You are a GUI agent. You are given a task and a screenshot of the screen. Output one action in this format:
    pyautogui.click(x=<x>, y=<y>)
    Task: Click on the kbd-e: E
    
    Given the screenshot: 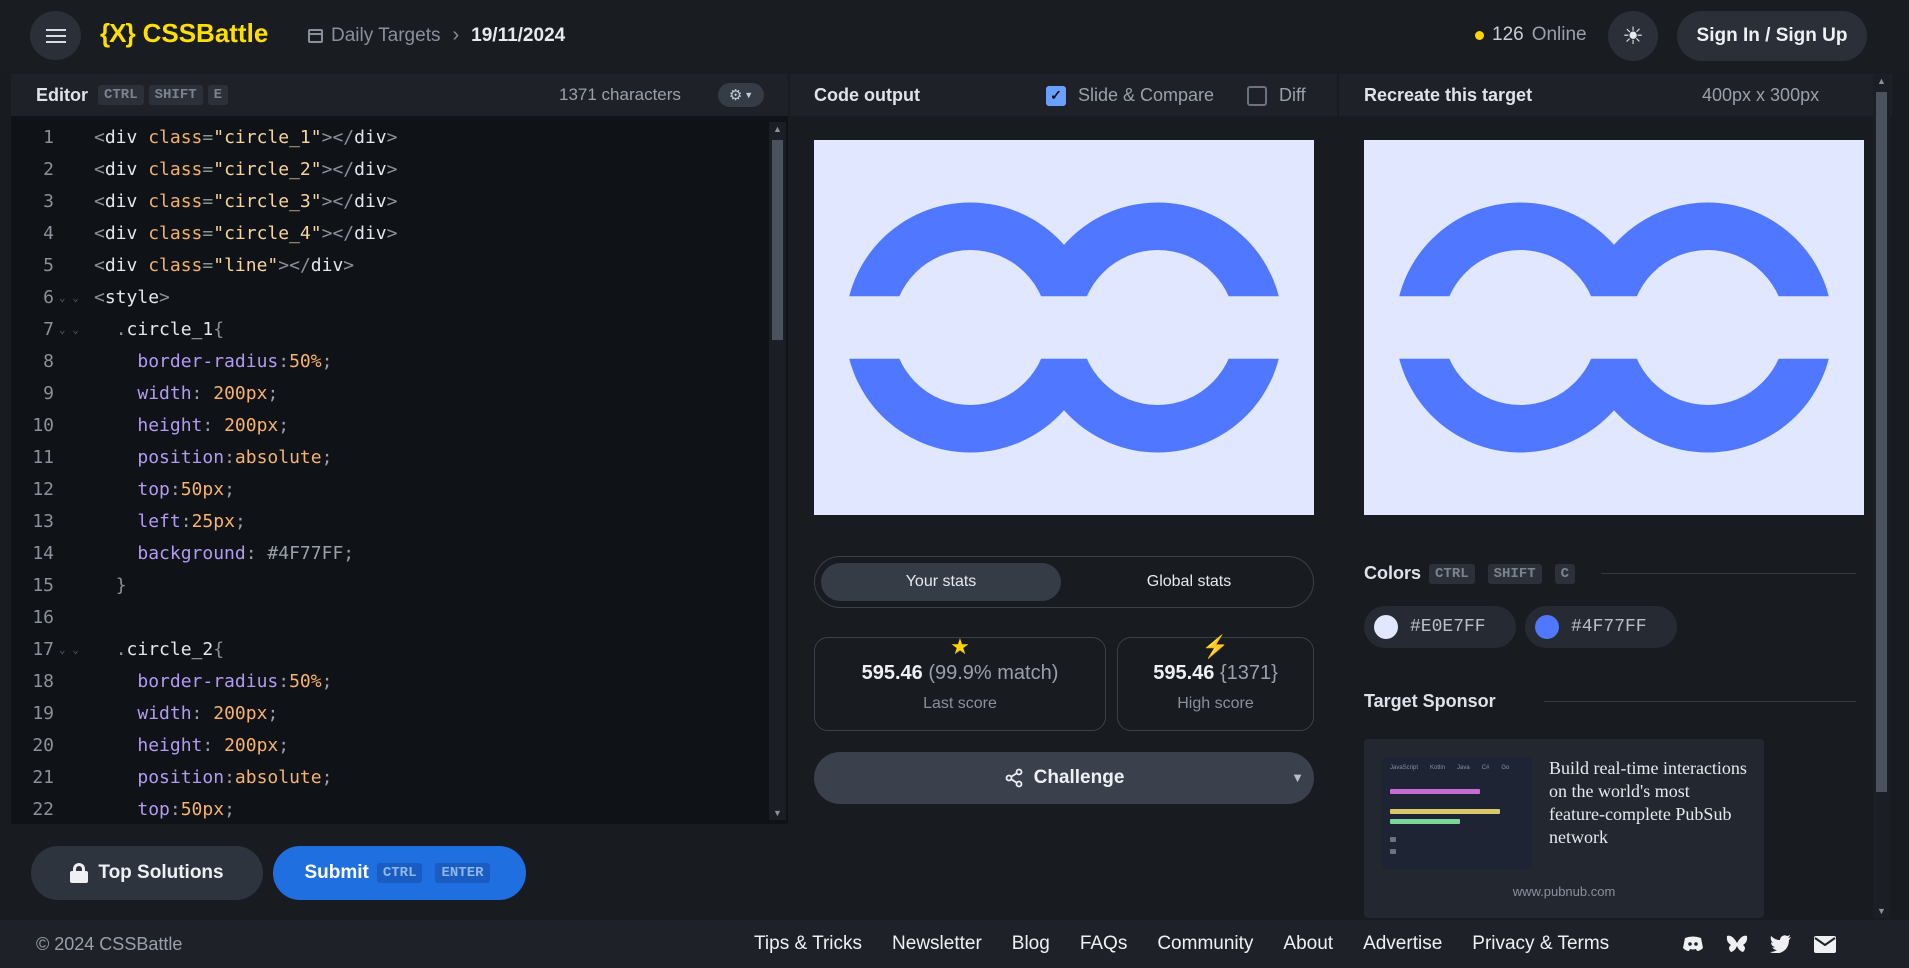 What is the action you would take?
    pyautogui.click(x=218, y=95)
    